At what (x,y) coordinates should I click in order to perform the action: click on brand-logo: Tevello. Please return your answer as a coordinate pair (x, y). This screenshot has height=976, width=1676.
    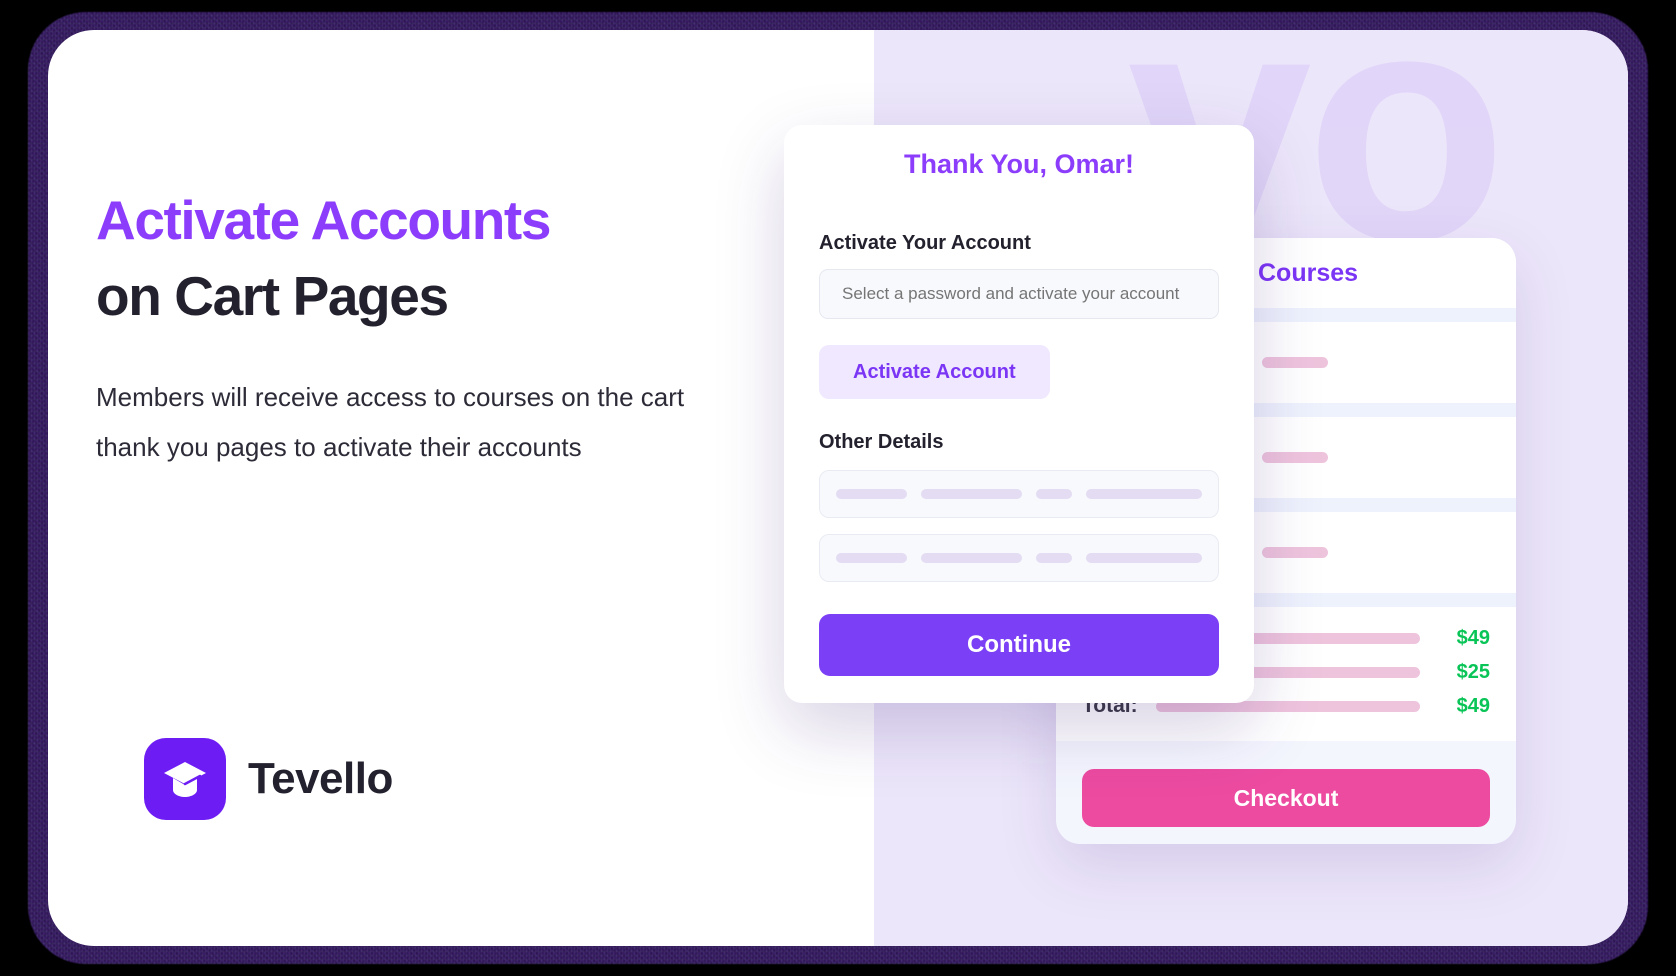
    Looking at the image, I should click on (268, 779).